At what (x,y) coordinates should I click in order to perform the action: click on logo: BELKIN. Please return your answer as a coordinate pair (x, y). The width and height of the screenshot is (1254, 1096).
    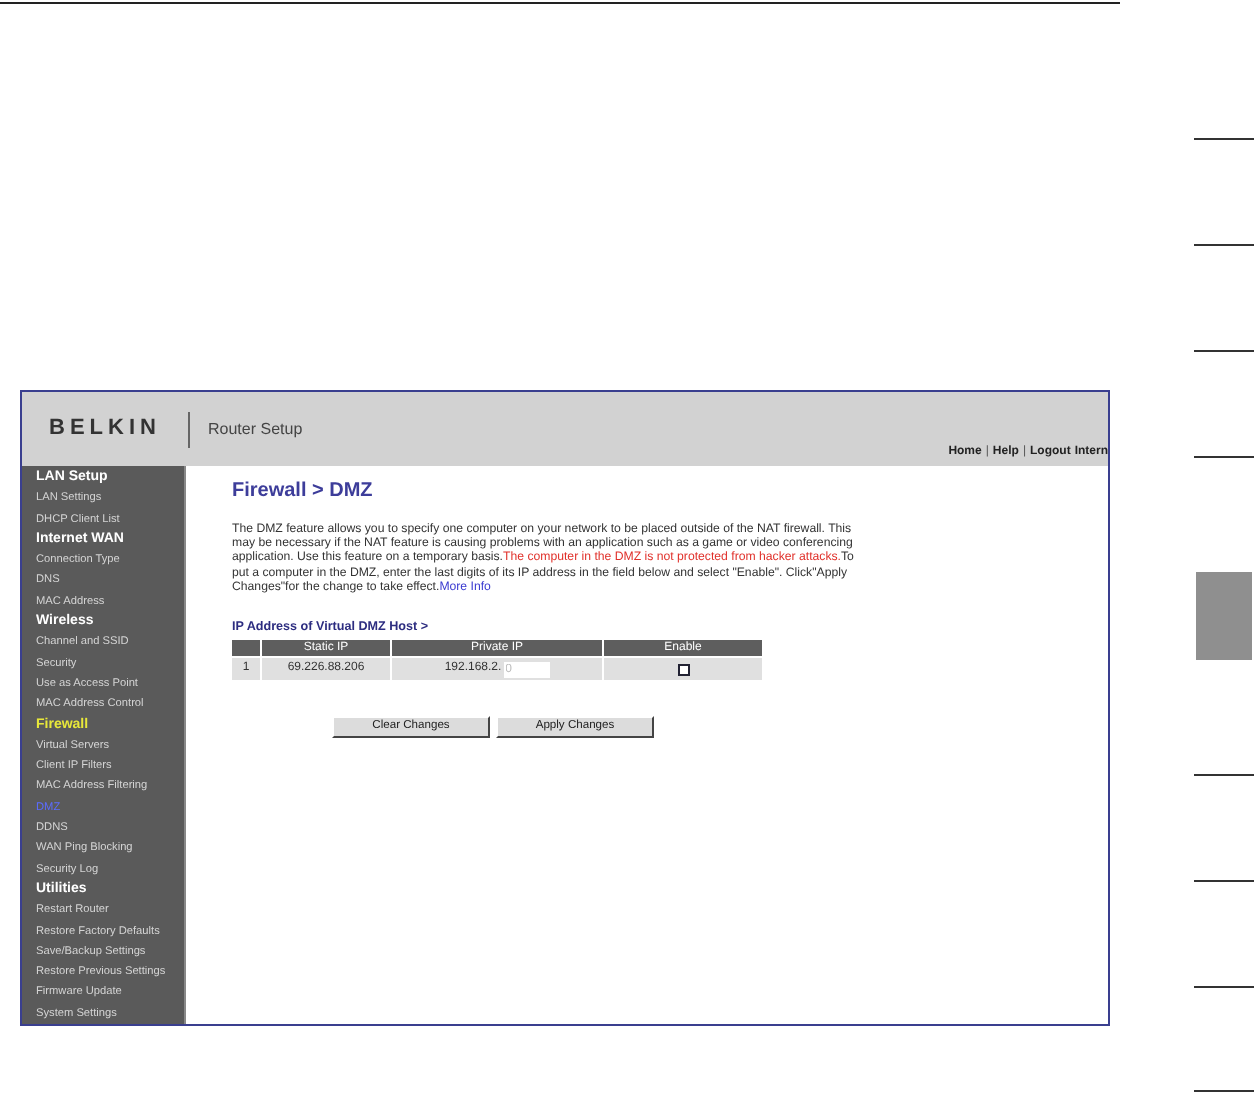
    Looking at the image, I should click on (105, 429).